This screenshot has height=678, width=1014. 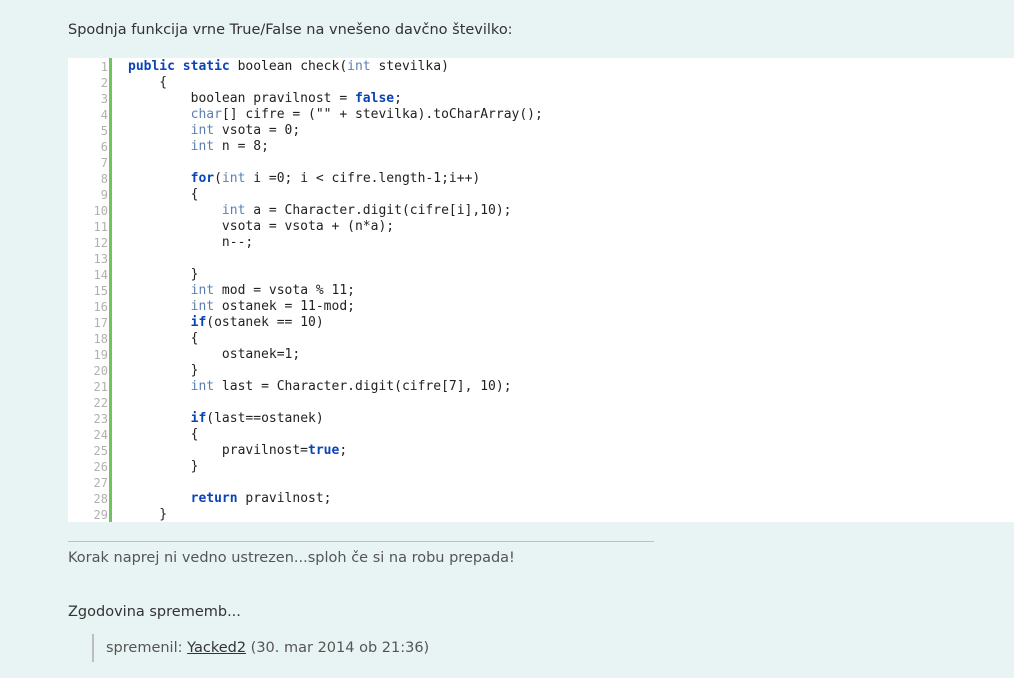 What do you see at coordinates (214, 354) in the screenshot?
I see `code-text: ostanek=1;` at bounding box center [214, 354].